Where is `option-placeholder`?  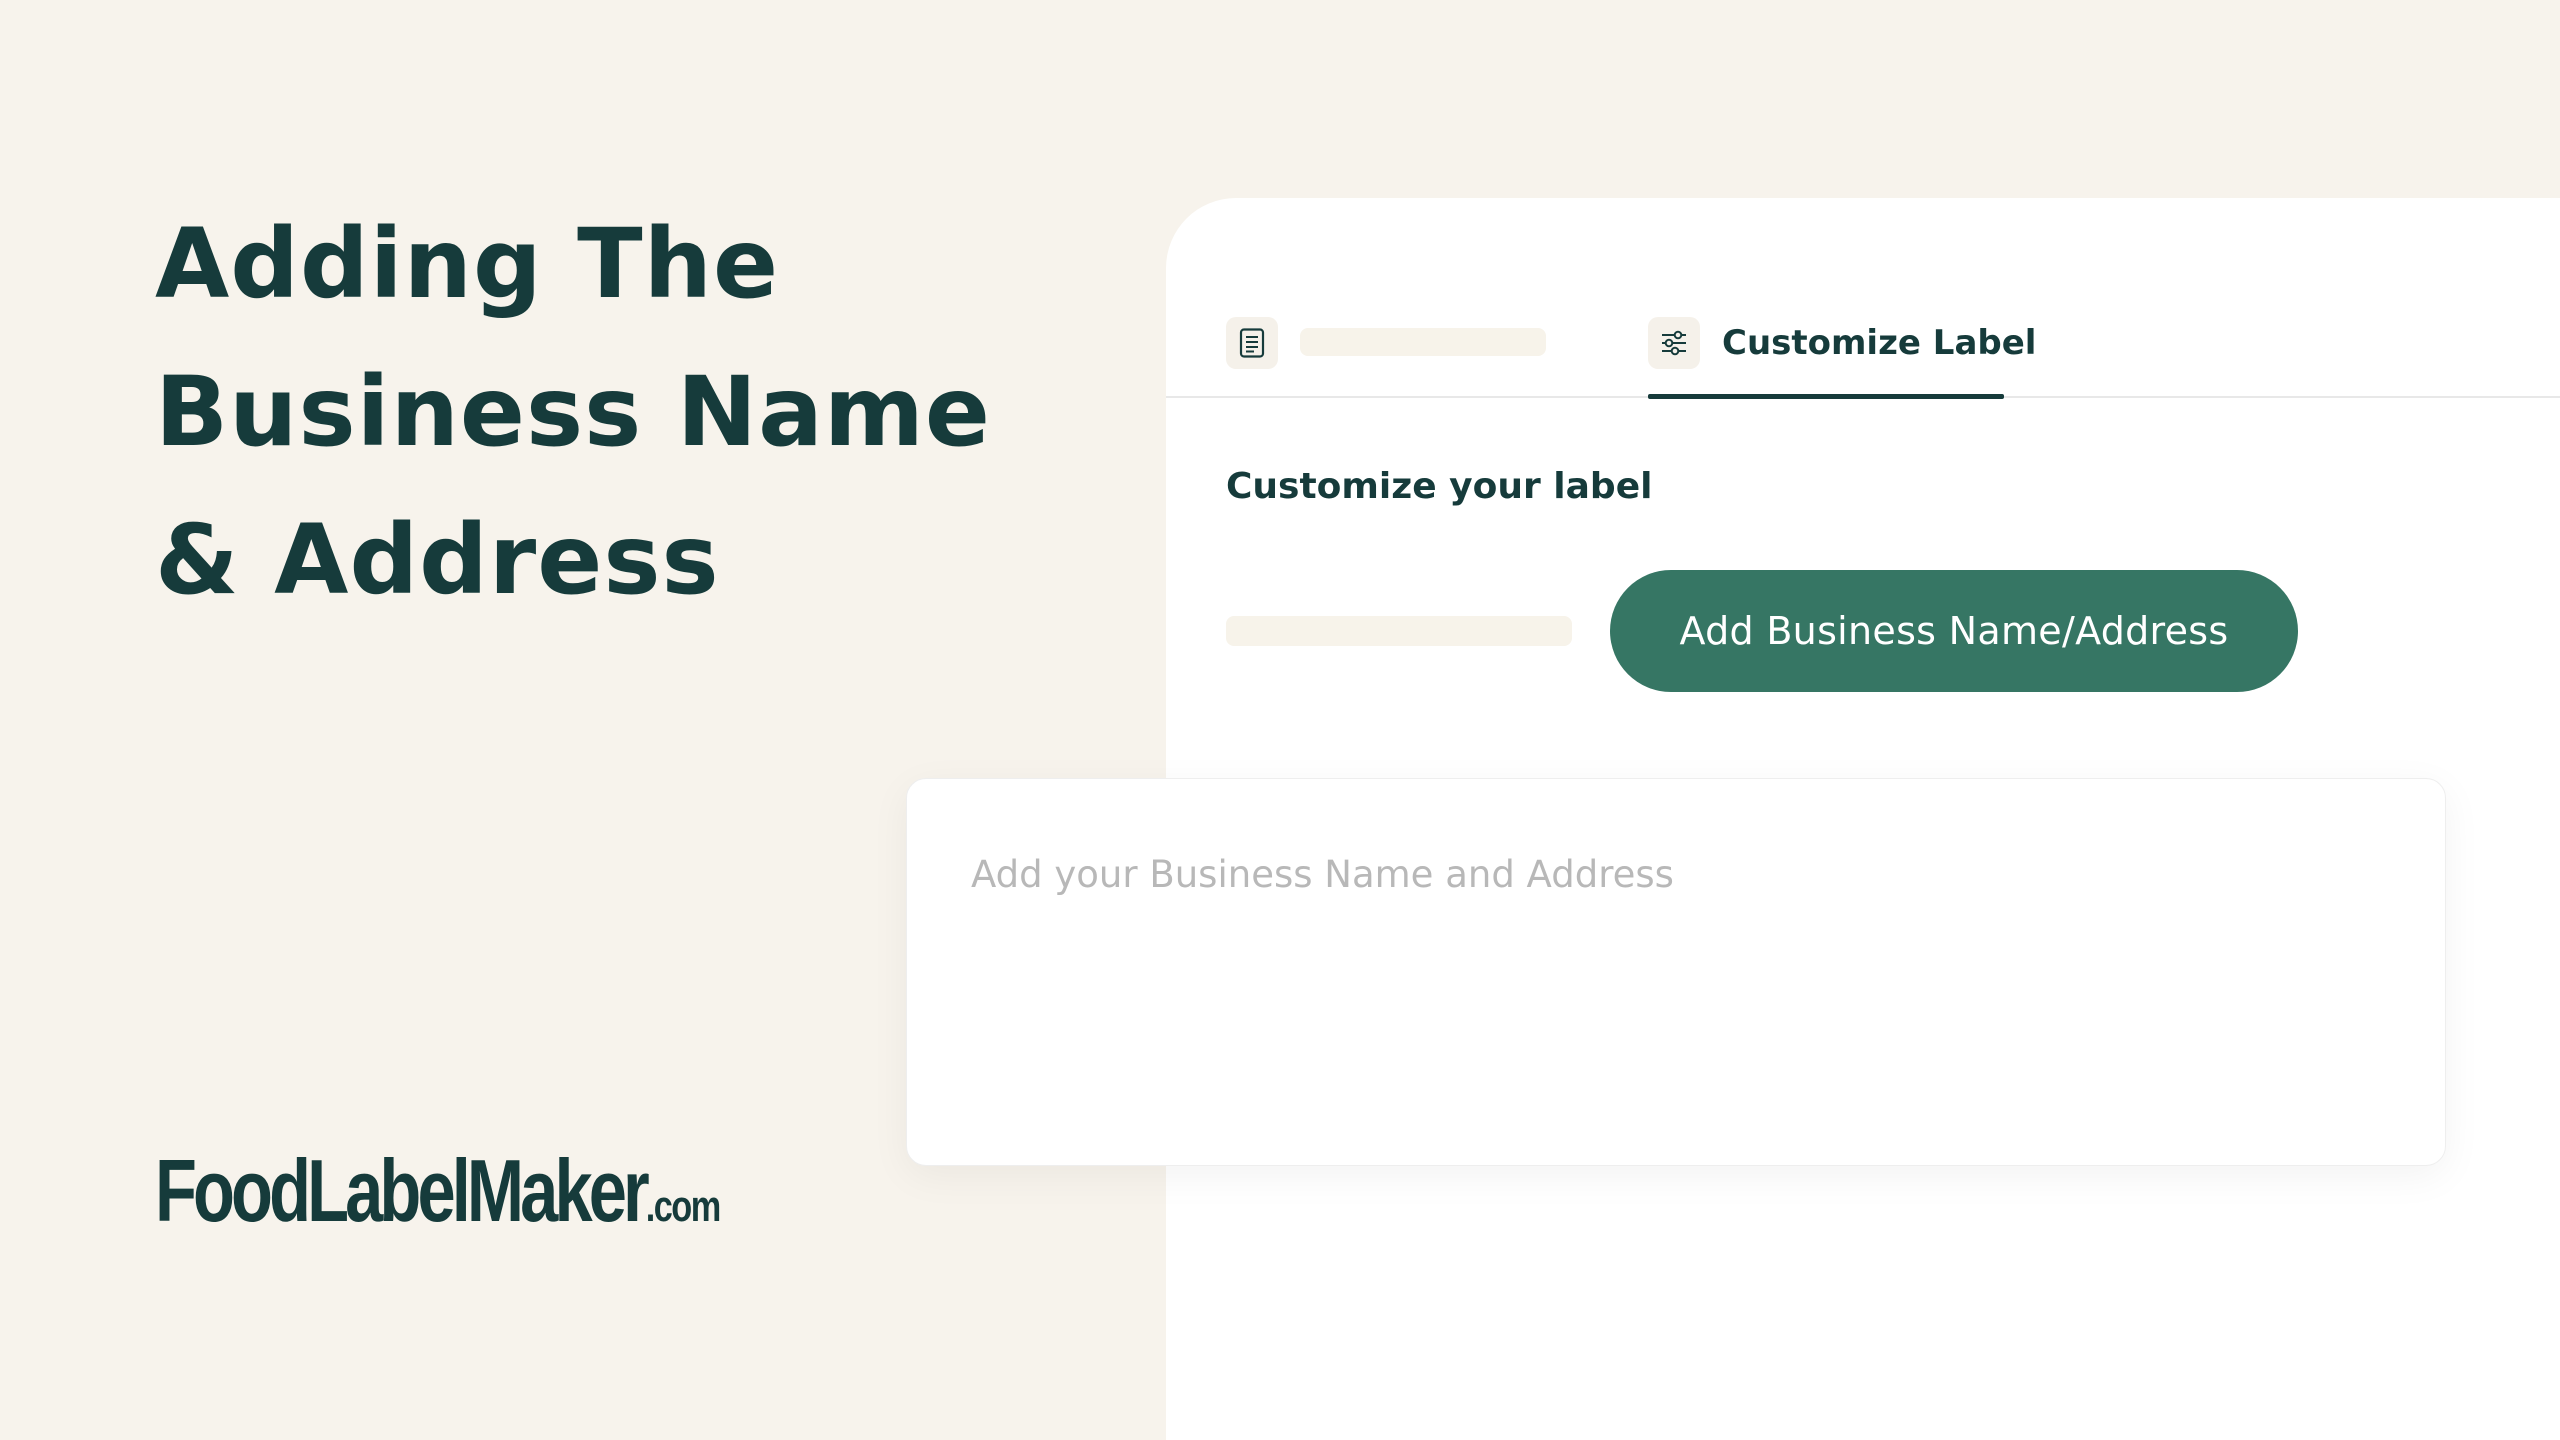 option-placeholder is located at coordinates (1399, 631).